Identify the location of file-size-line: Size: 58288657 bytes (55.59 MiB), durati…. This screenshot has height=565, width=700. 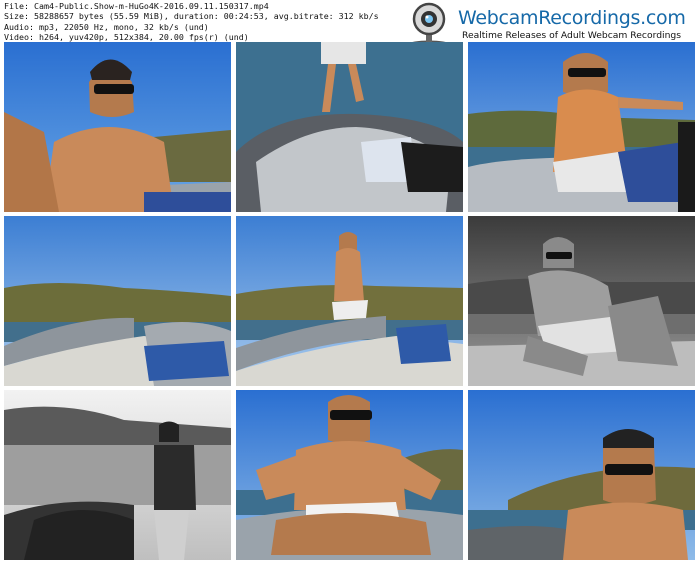
(191, 16).